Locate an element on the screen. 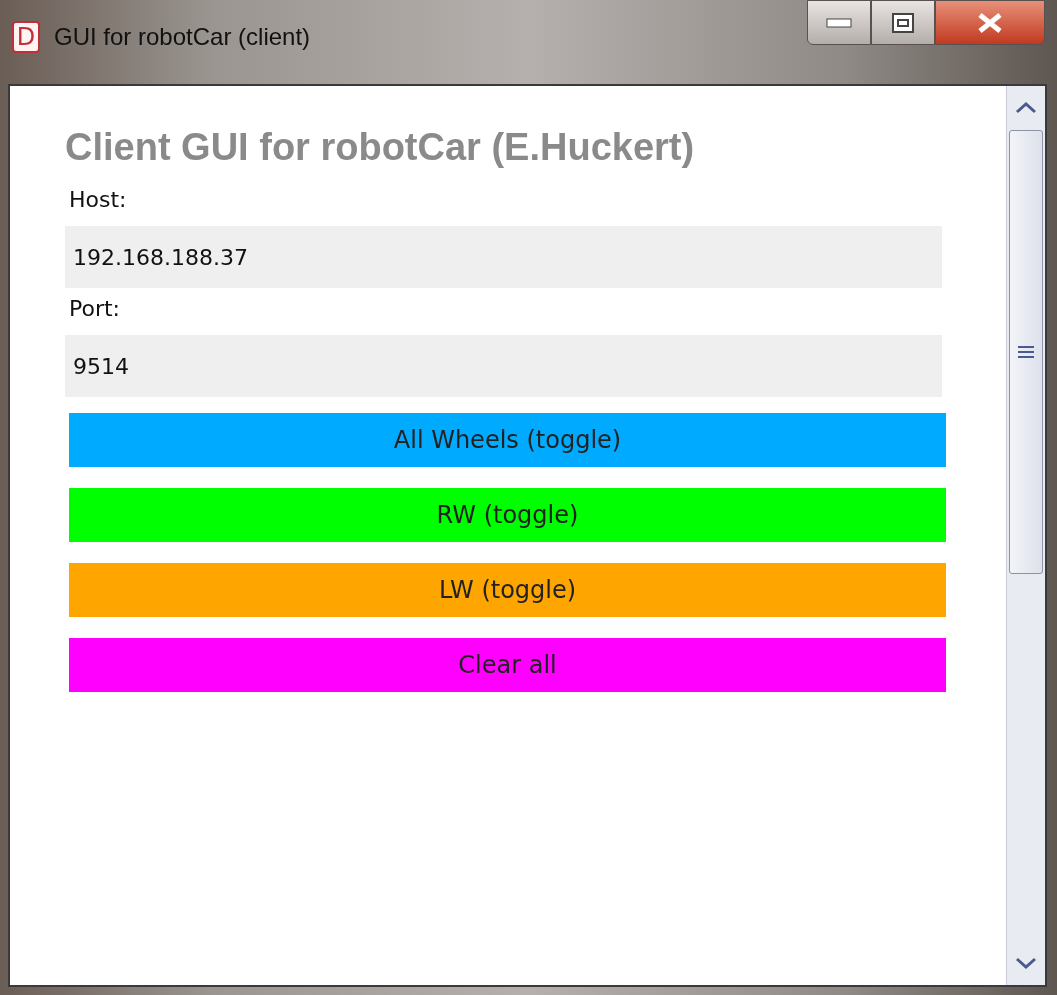  scrollbar-thumb is located at coordinates (1026, 352).